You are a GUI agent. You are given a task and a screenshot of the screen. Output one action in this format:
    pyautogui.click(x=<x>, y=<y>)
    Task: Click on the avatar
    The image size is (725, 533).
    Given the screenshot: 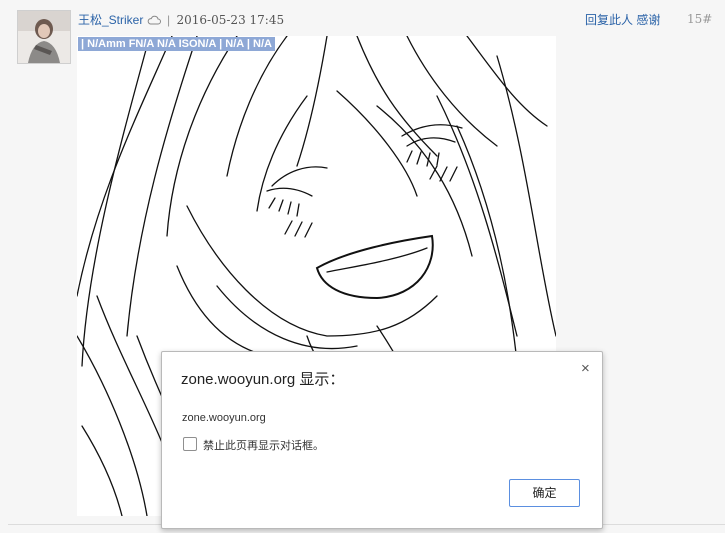 What is the action you would take?
    pyautogui.click(x=44, y=37)
    